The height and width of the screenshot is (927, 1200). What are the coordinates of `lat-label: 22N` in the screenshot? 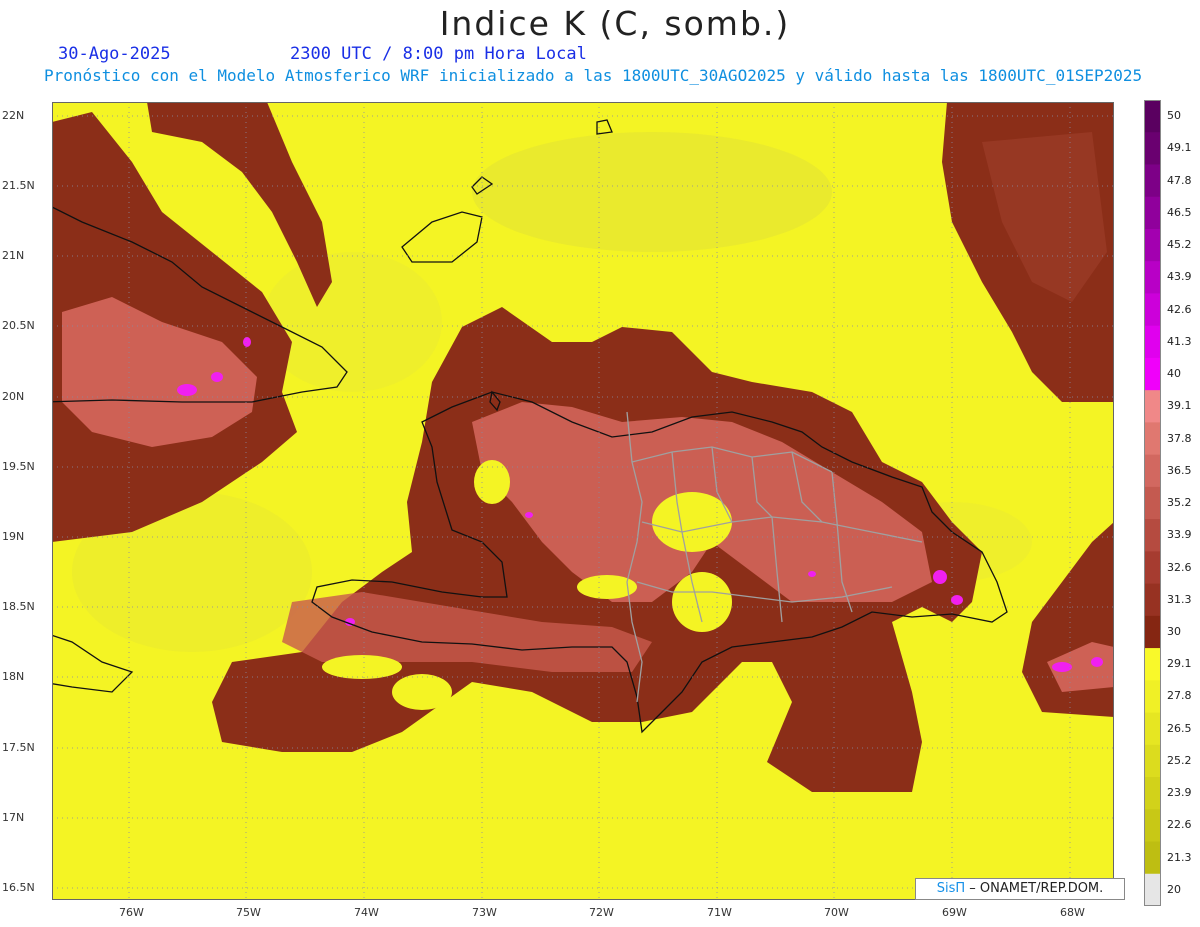 It's located at (13, 115).